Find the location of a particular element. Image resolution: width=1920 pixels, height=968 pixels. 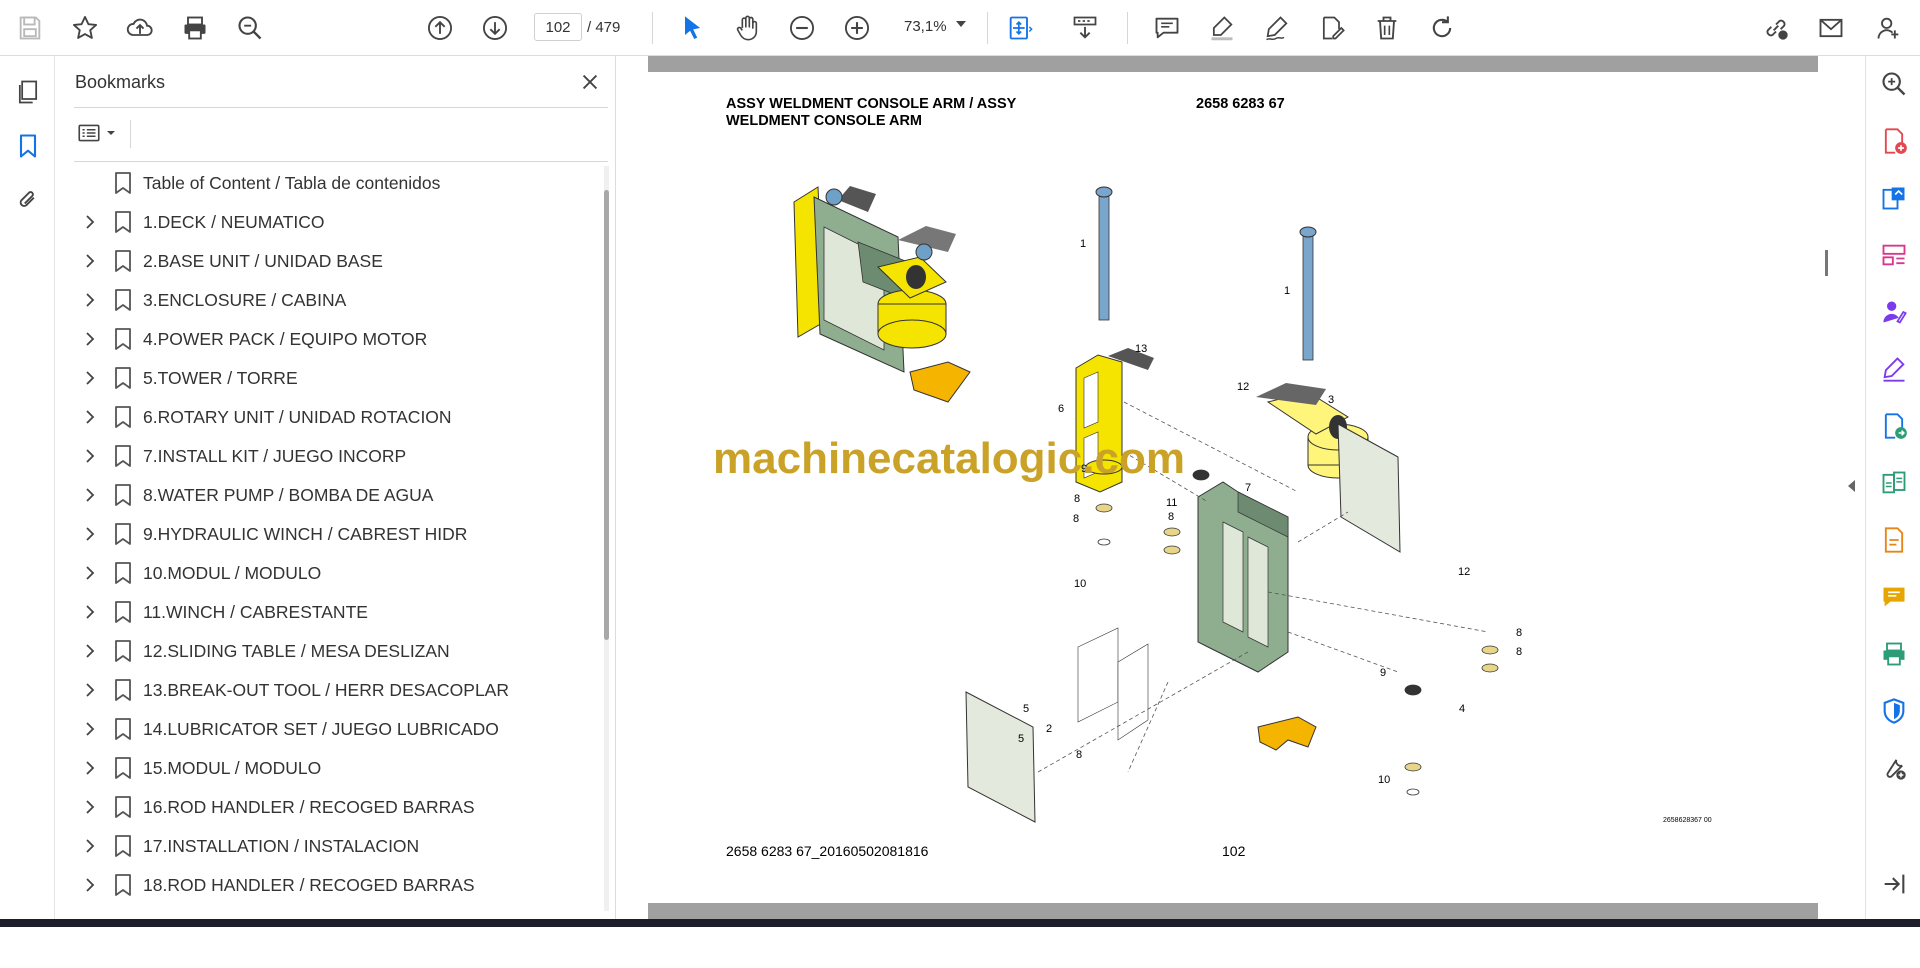

export-pdf-icon is located at coordinates (1894, 198).